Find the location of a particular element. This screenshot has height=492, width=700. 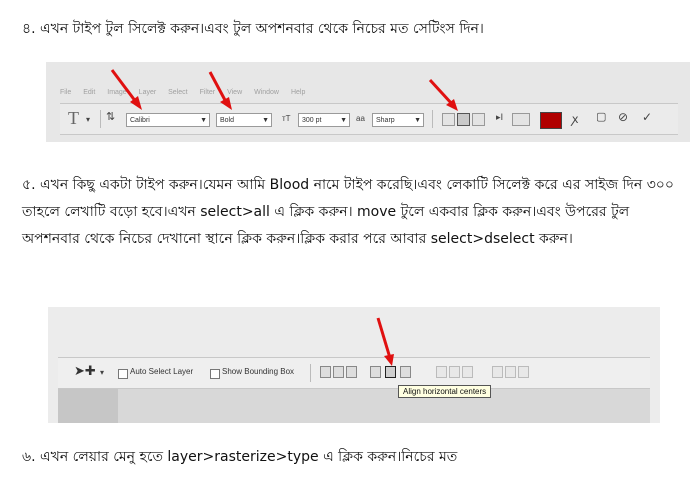

move-tool-icon: ➤✚ is located at coordinates (85, 371).